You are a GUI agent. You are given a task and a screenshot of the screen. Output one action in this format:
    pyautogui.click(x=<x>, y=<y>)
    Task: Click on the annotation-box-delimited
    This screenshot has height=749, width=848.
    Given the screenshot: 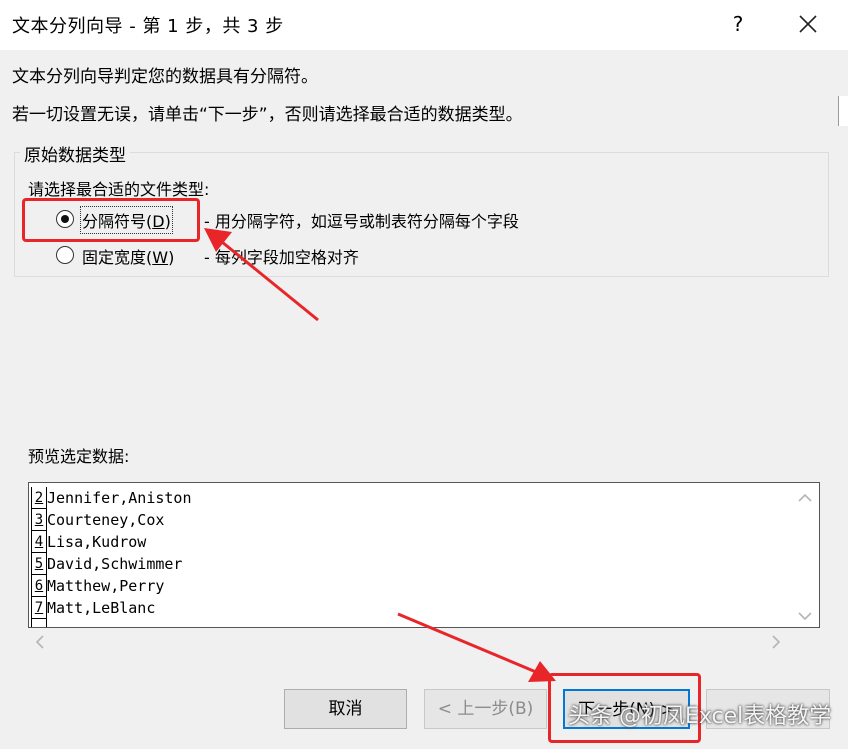 What is the action you would take?
    pyautogui.click(x=111, y=220)
    